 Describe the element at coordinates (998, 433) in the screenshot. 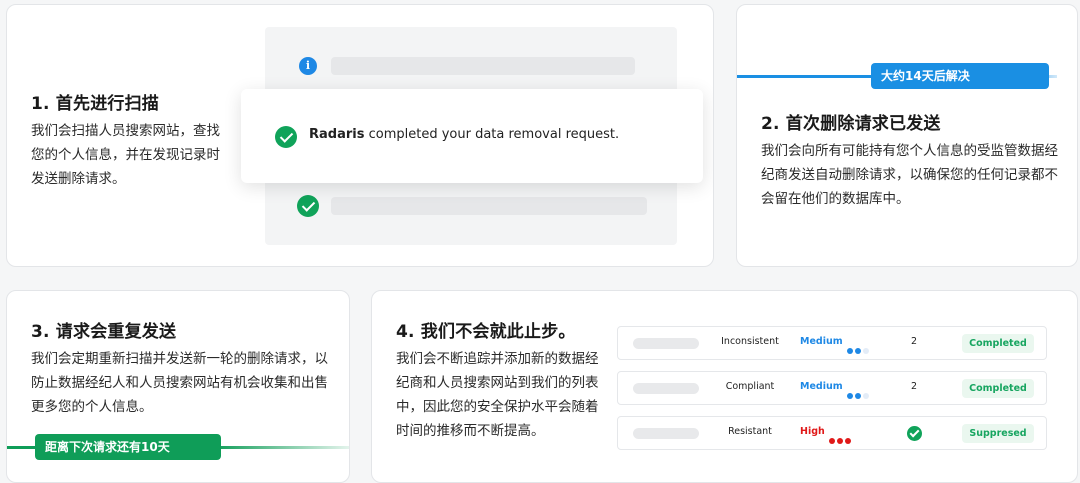

I see `result-badge: Suppresed` at that location.